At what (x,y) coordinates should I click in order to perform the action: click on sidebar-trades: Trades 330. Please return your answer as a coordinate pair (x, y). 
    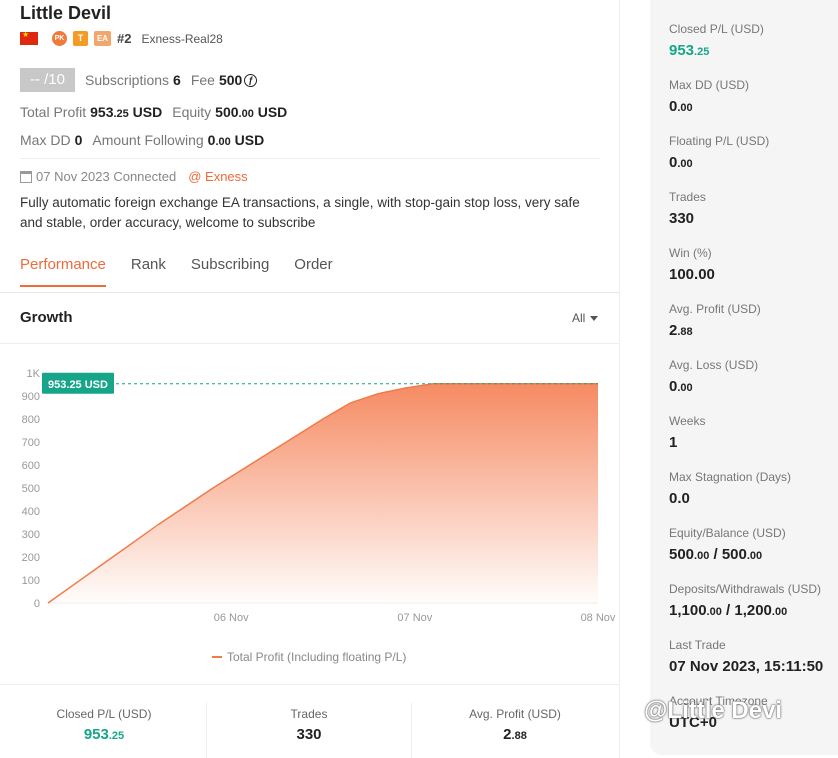
    Looking at the image, I should click on (687, 208).